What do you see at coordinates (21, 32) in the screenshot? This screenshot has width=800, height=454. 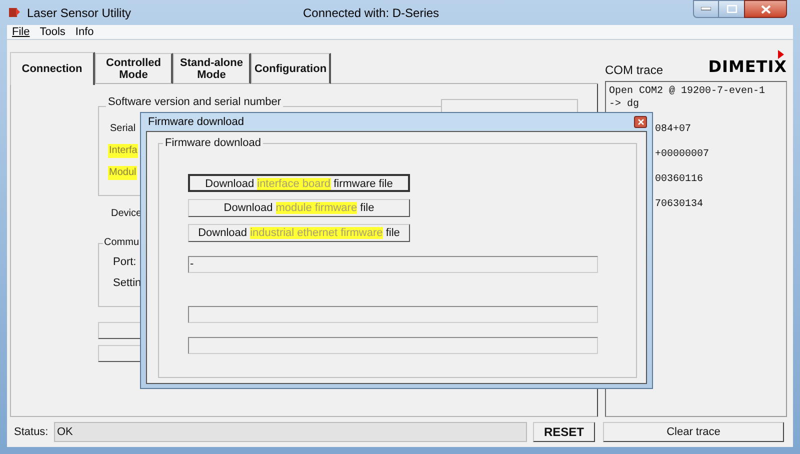 I see `menu-item: File` at bounding box center [21, 32].